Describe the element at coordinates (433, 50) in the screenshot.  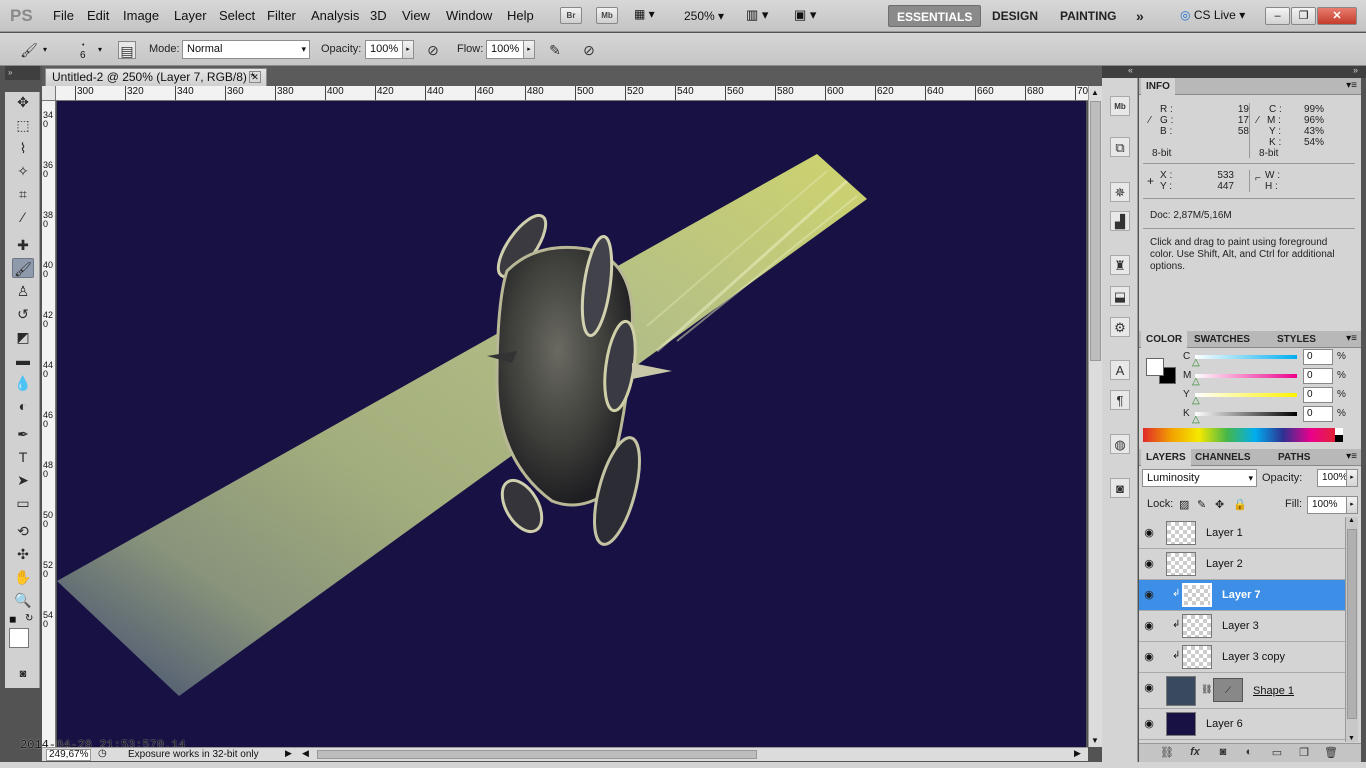
I see `pressure-opacity-icon: ⊘` at that location.